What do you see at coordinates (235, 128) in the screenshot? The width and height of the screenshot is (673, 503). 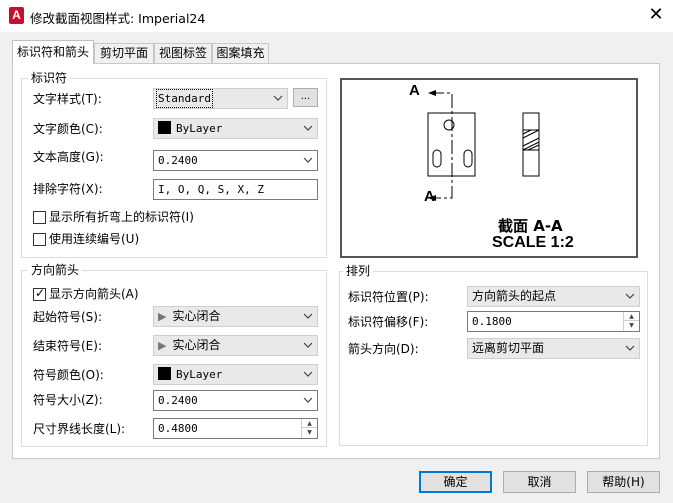 I see `text-color-combo: ByLayer` at bounding box center [235, 128].